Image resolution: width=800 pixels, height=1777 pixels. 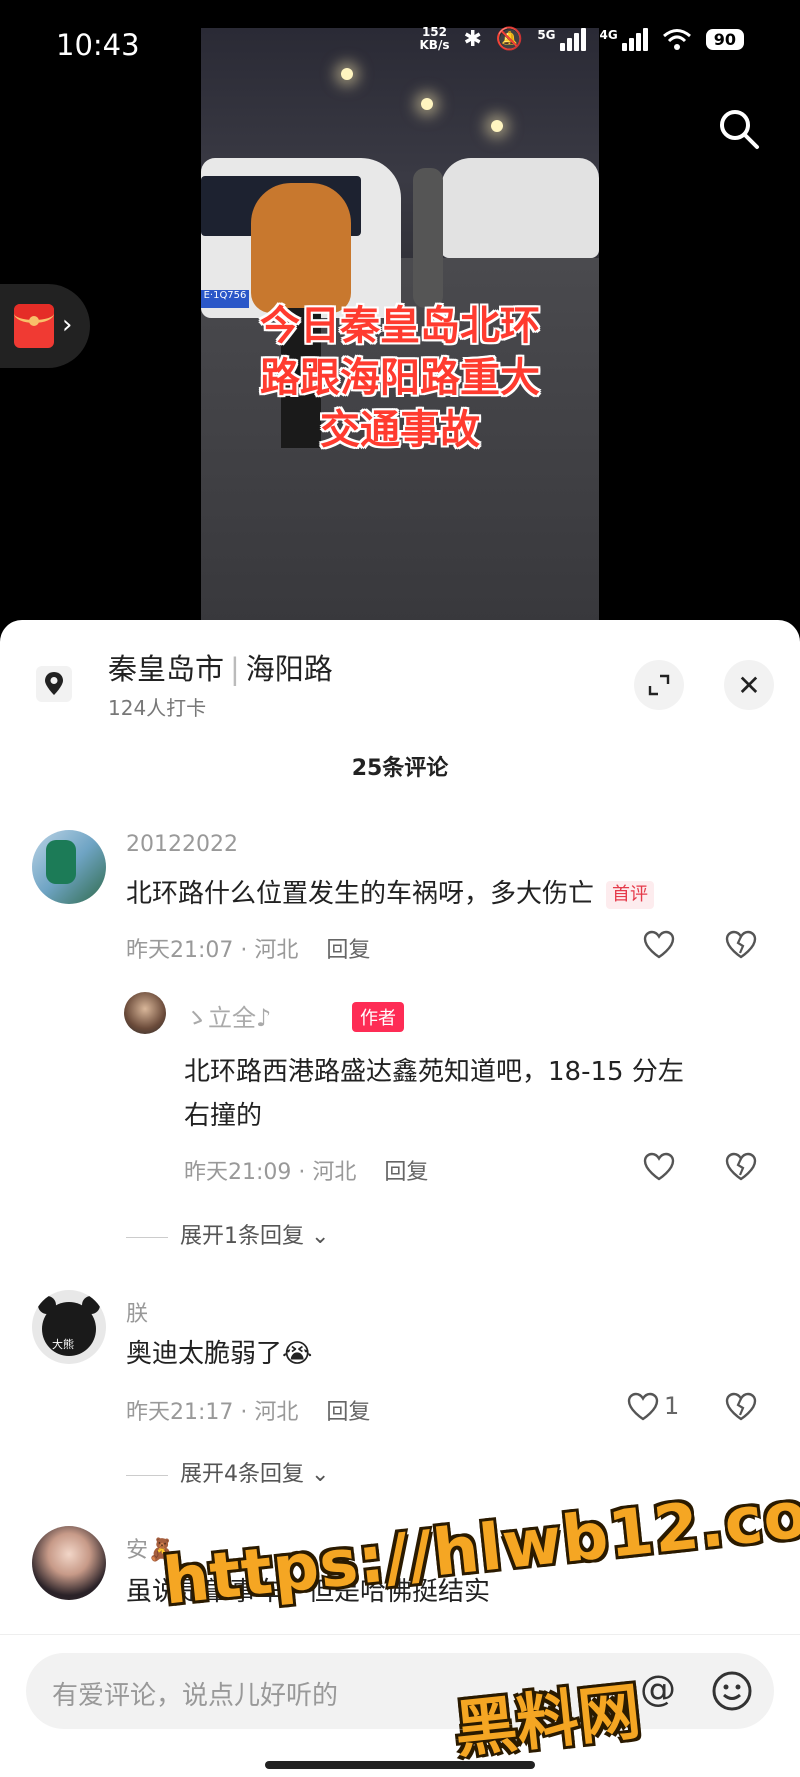 What do you see at coordinates (546, 34) in the screenshot?
I see `signal-label: 5G` at bounding box center [546, 34].